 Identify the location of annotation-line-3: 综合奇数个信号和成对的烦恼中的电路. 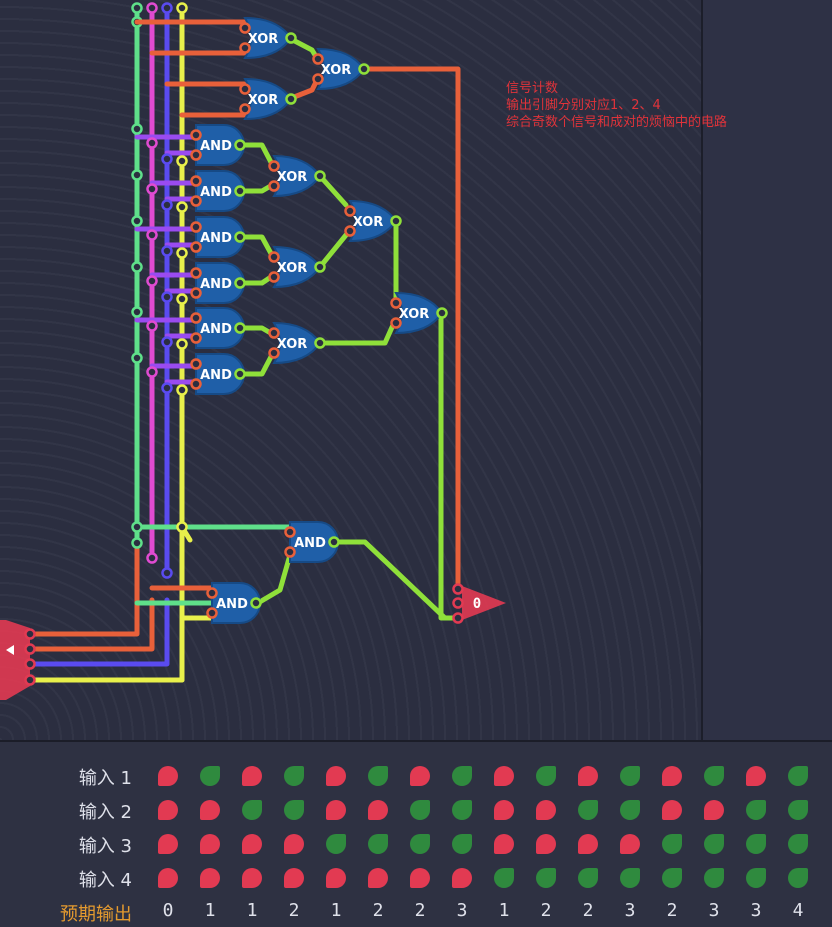
(617, 122).